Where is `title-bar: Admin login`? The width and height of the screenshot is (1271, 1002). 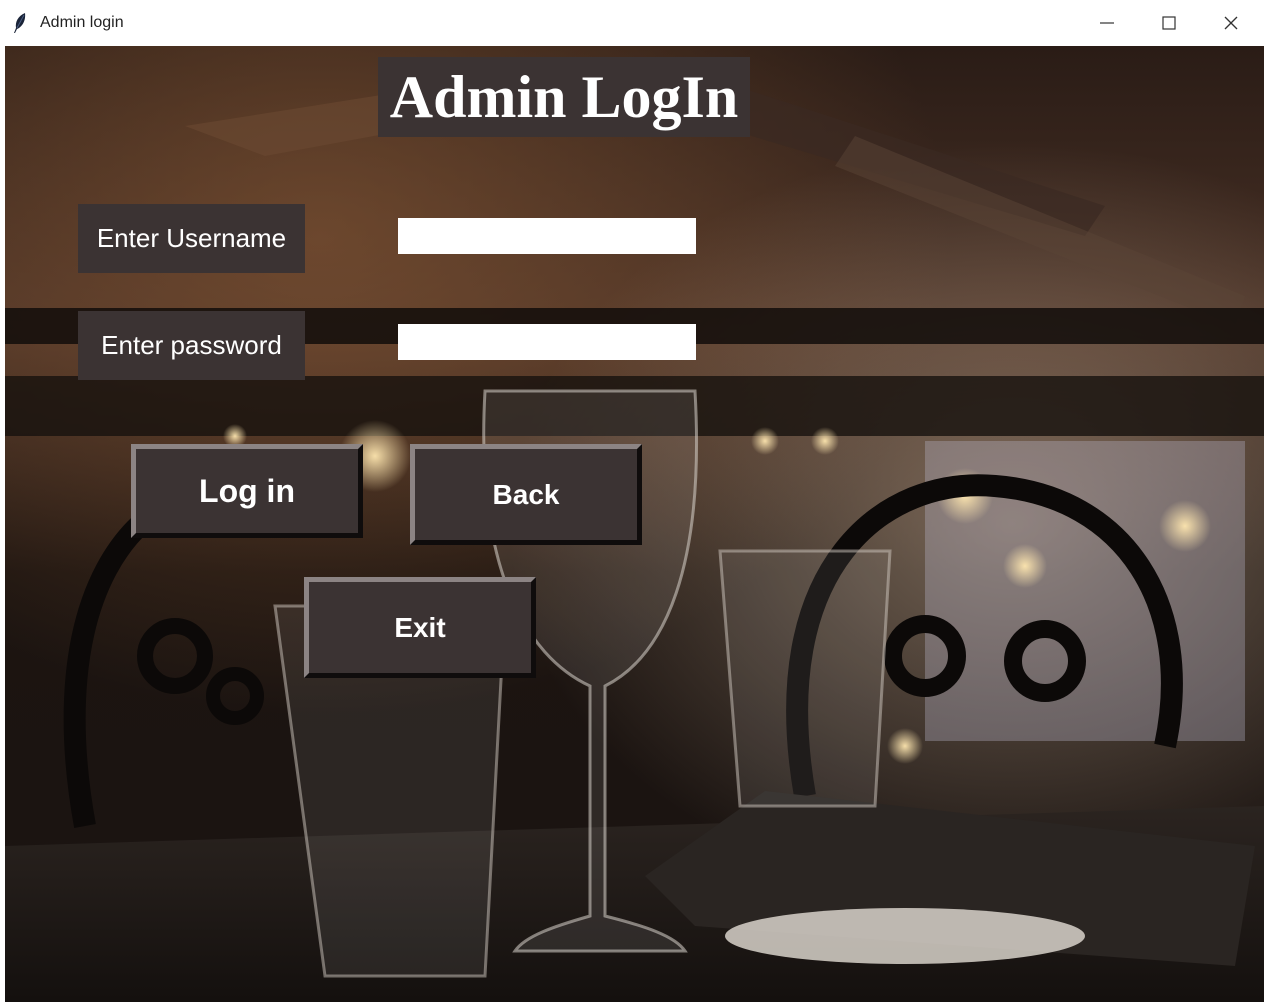 title-bar: Admin login is located at coordinates (635, 23).